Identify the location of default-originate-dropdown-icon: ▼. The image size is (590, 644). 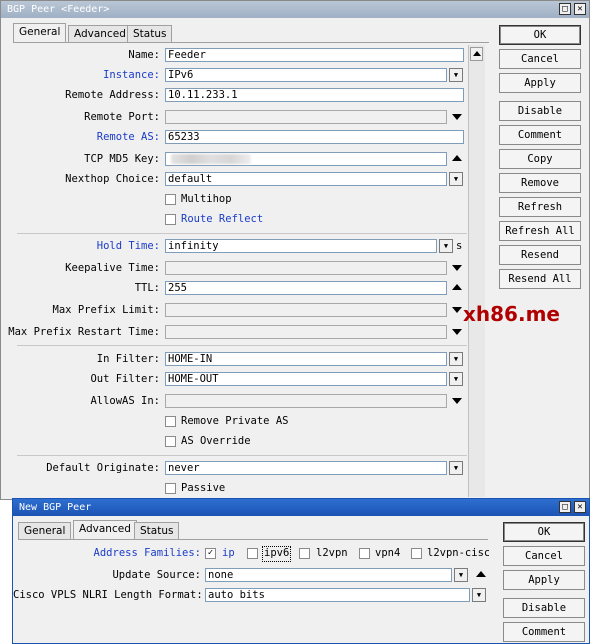
(456, 468).